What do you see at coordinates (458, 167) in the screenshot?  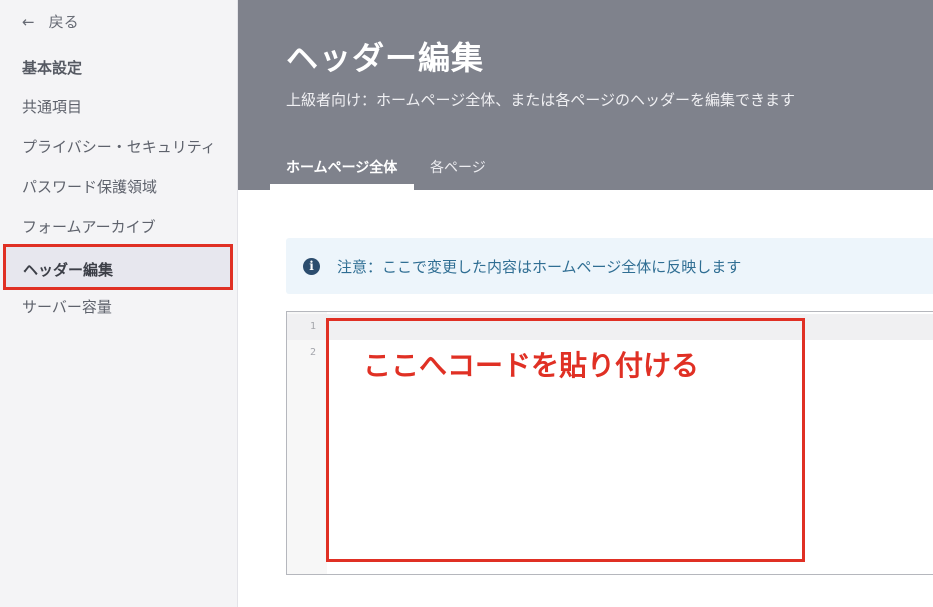 I see `tab-each-page: 各ページ` at bounding box center [458, 167].